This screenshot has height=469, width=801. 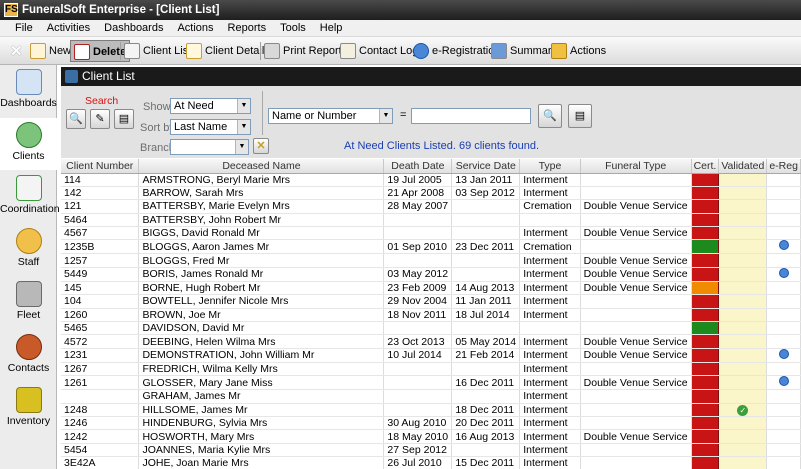 What do you see at coordinates (418, 328) in the screenshot?
I see `cell-death-date` at bounding box center [418, 328].